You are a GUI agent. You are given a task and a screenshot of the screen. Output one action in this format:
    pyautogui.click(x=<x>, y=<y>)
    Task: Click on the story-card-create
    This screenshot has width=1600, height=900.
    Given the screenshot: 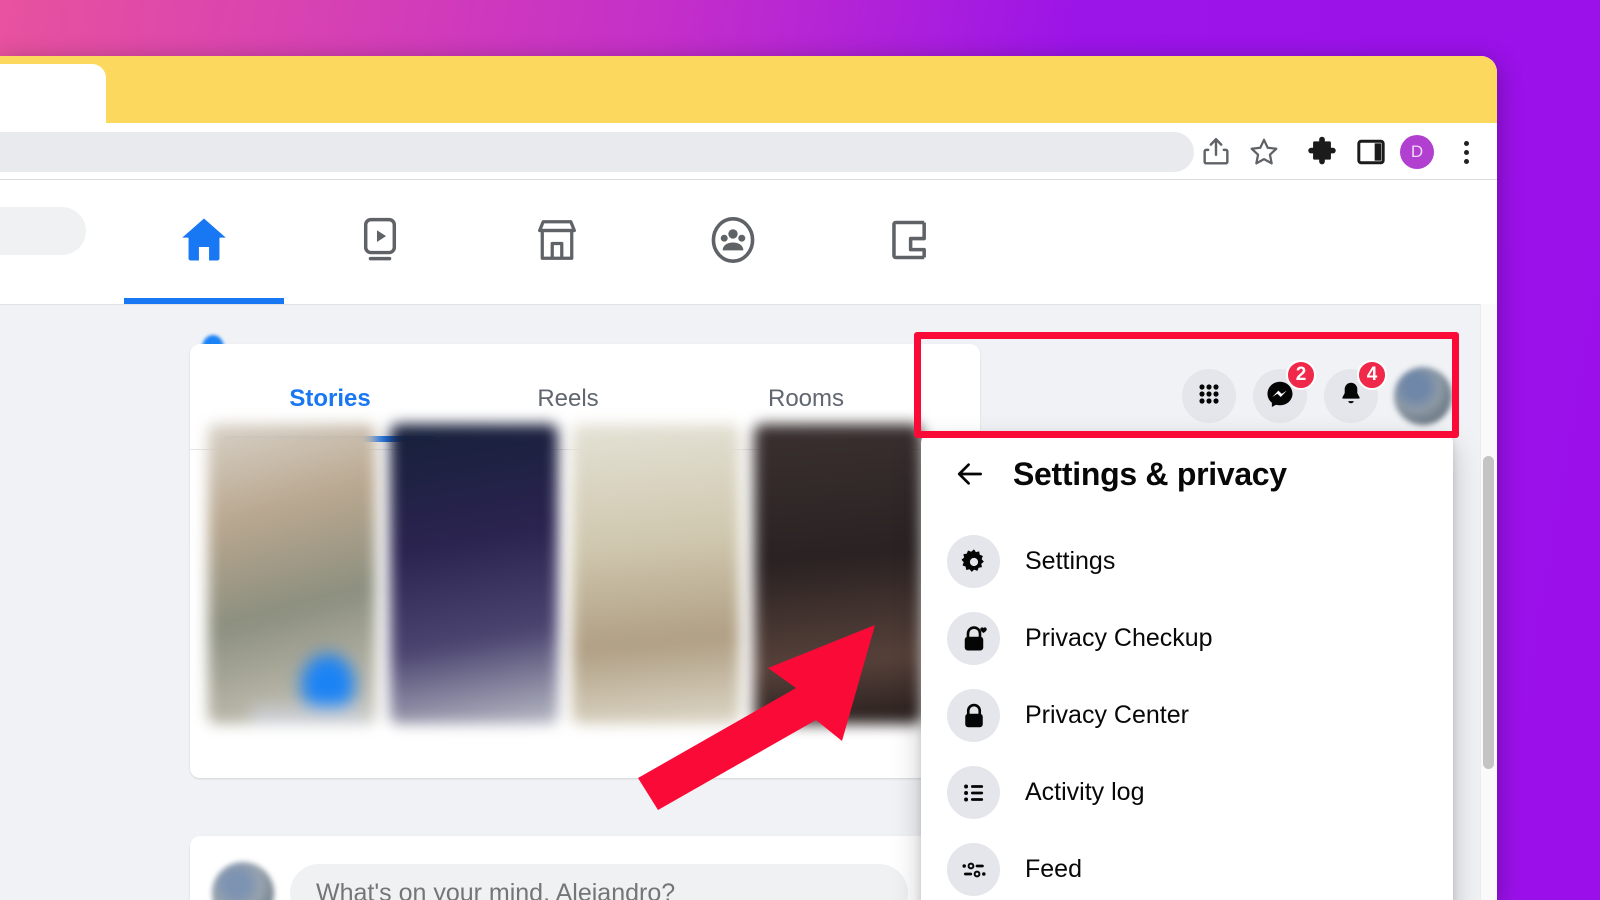 What is the action you would take?
    pyautogui.click(x=292, y=574)
    